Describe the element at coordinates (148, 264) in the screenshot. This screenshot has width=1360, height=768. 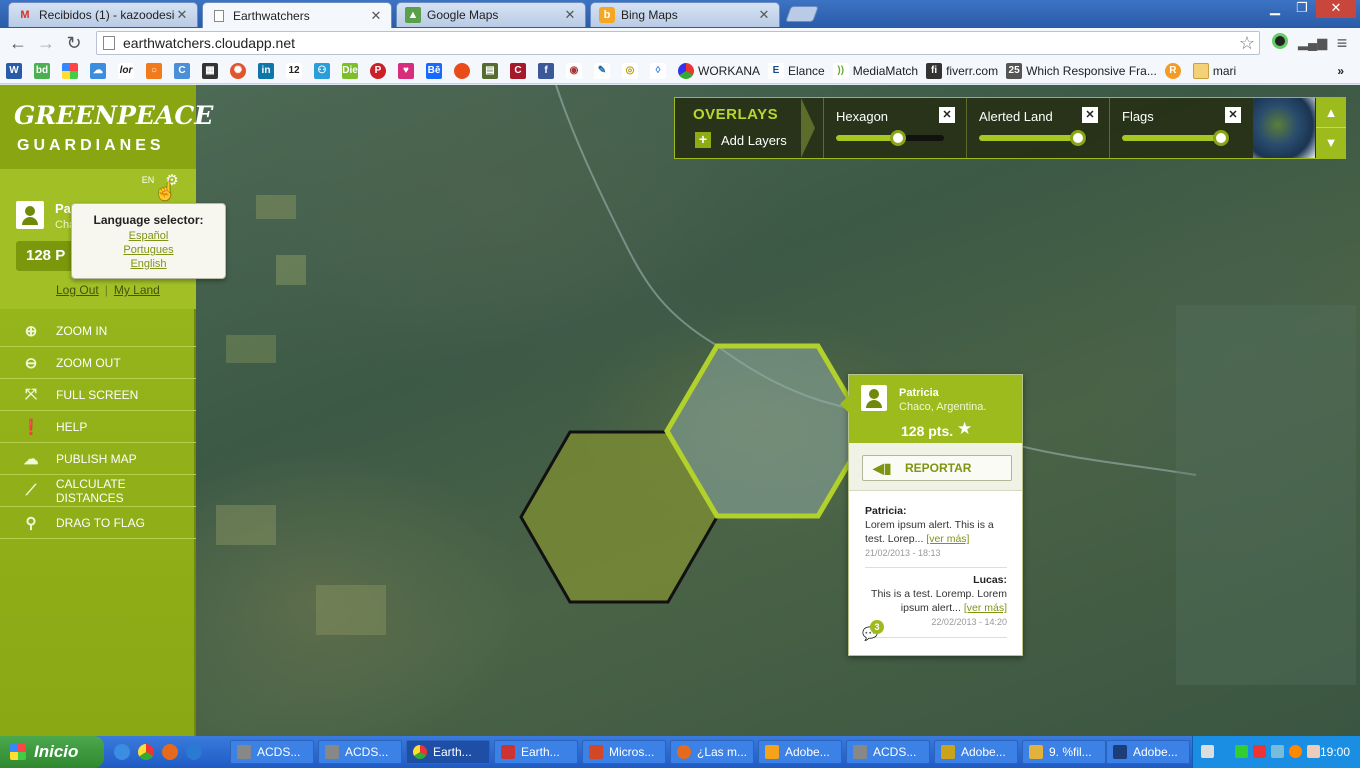
I see `language-option-english: English` at that location.